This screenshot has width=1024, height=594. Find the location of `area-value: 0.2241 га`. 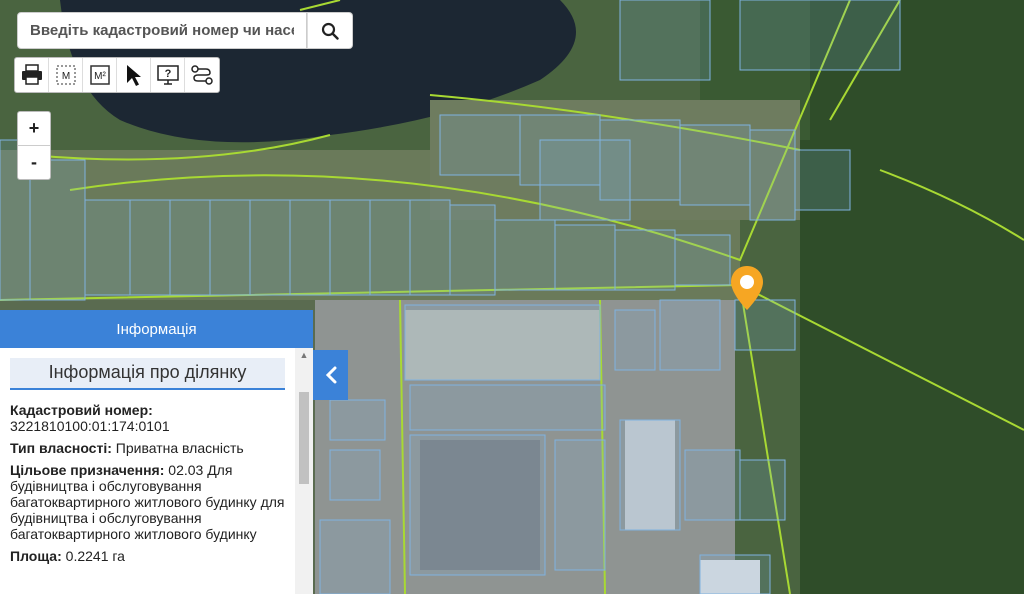

area-value: 0.2241 га is located at coordinates (95, 556).